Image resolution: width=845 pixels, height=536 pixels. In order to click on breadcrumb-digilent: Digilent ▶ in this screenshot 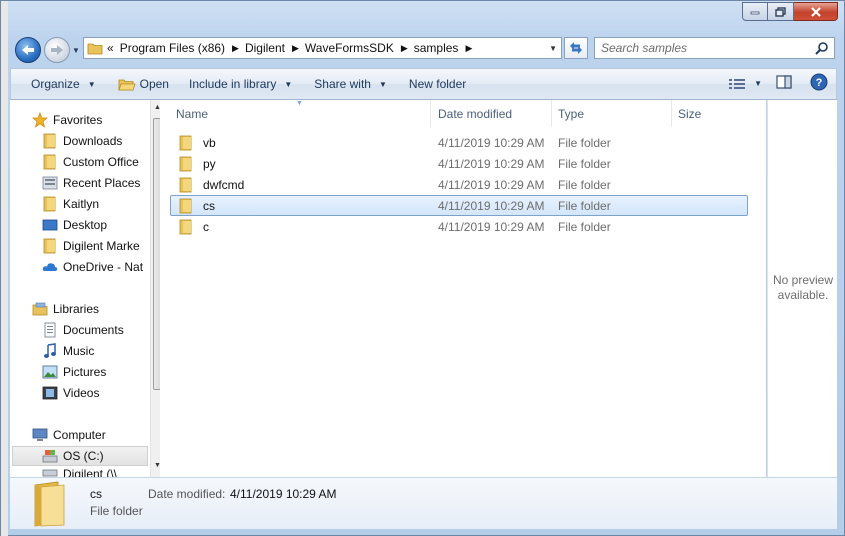, I will do `click(272, 48)`.